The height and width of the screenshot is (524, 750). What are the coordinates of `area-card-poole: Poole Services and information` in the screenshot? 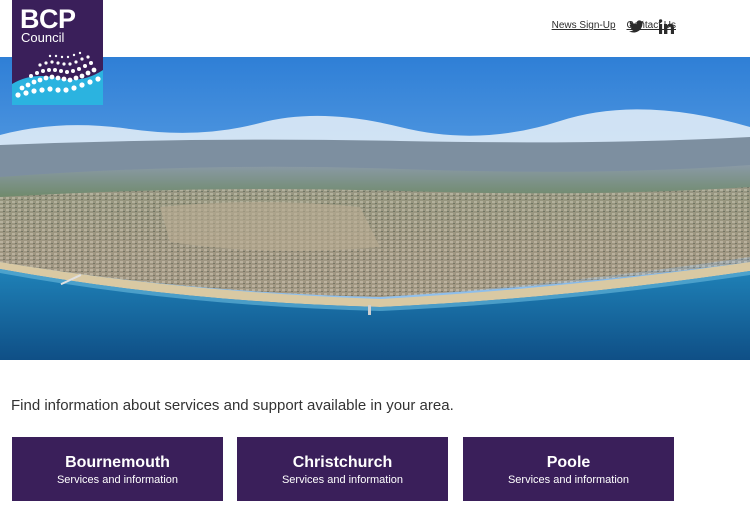 It's located at (568, 469).